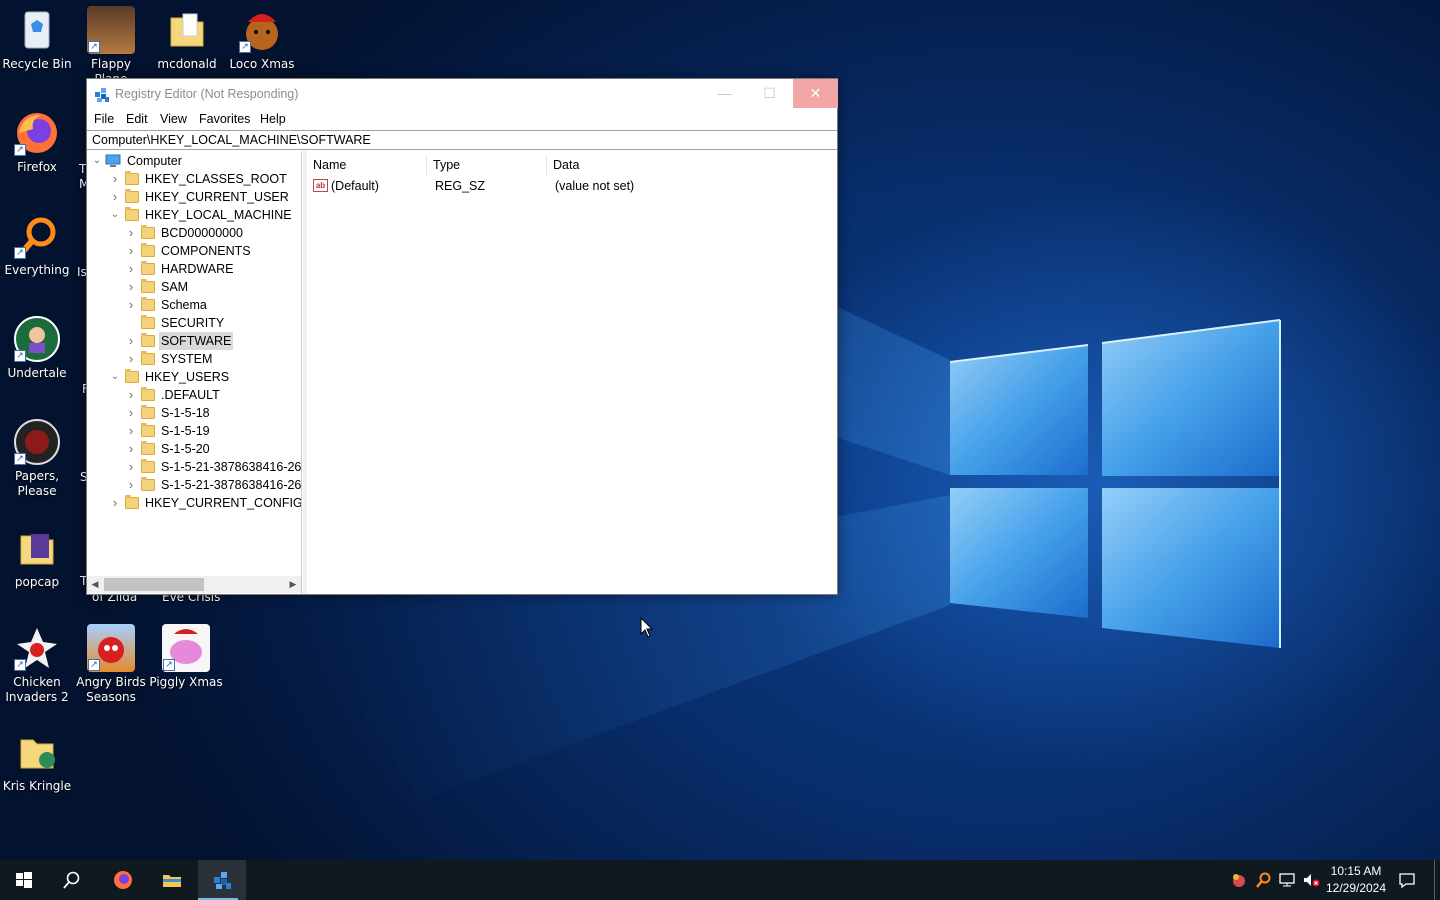 The height and width of the screenshot is (900, 1440). Describe the element at coordinates (367, 165) in the screenshot. I see `column-header-name: Name` at that location.